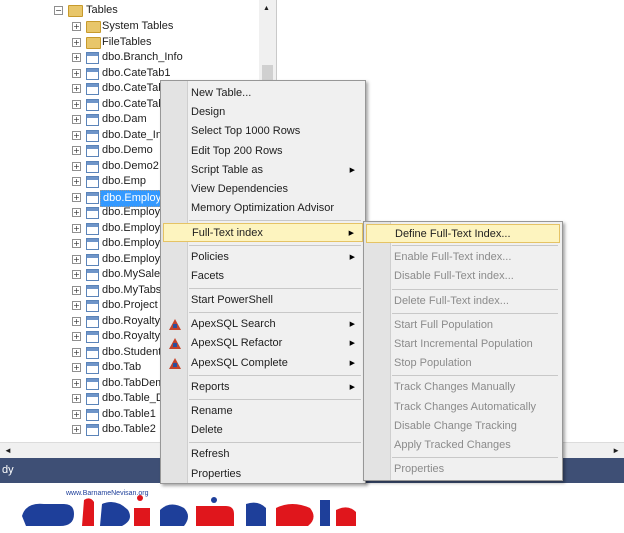 The width and height of the screenshot is (624, 533). What do you see at coordinates (266, 8) in the screenshot?
I see `scroll-up-icon: ▲` at bounding box center [266, 8].